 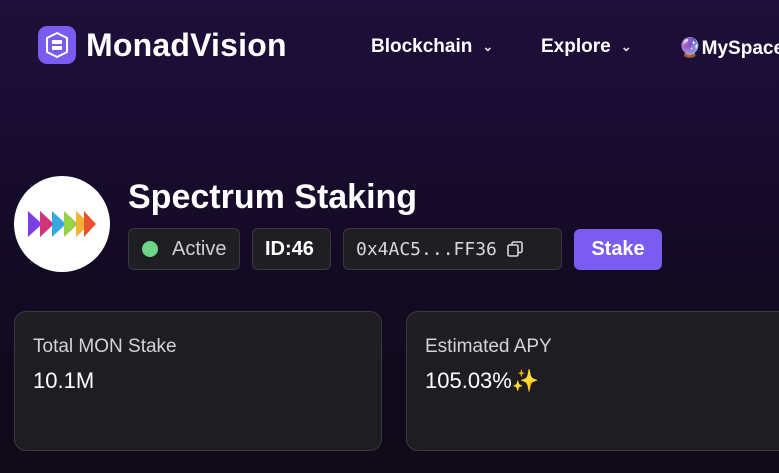 What do you see at coordinates (273, 197) in the screenshot?
I see `validator-name: Spectrum Staking` at bounding box center [273, 197].